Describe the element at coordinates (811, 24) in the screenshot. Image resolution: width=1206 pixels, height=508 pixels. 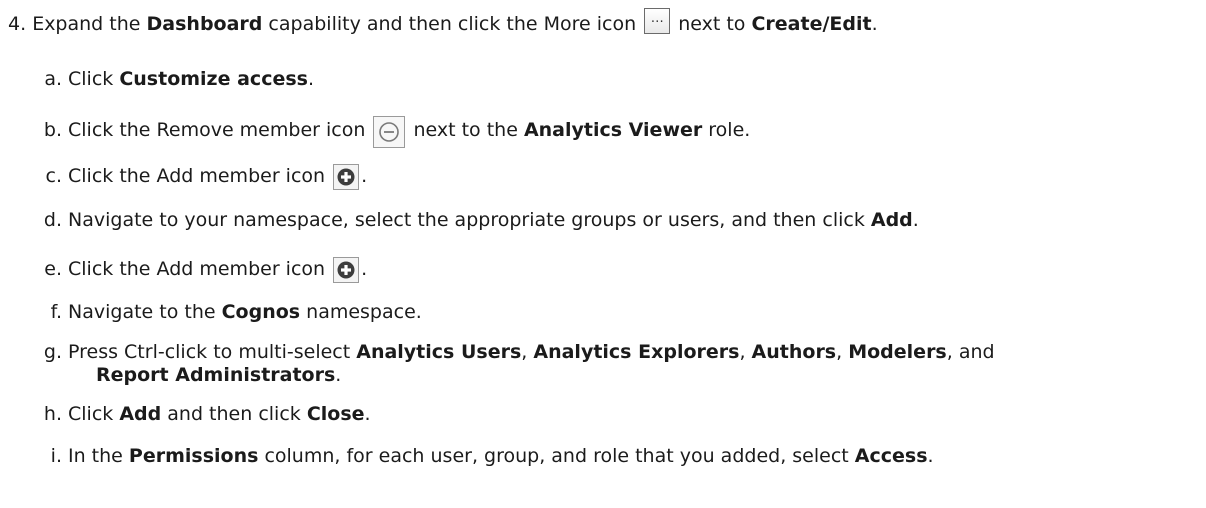
I see `create-edit-term: Create/Edit` at that location.